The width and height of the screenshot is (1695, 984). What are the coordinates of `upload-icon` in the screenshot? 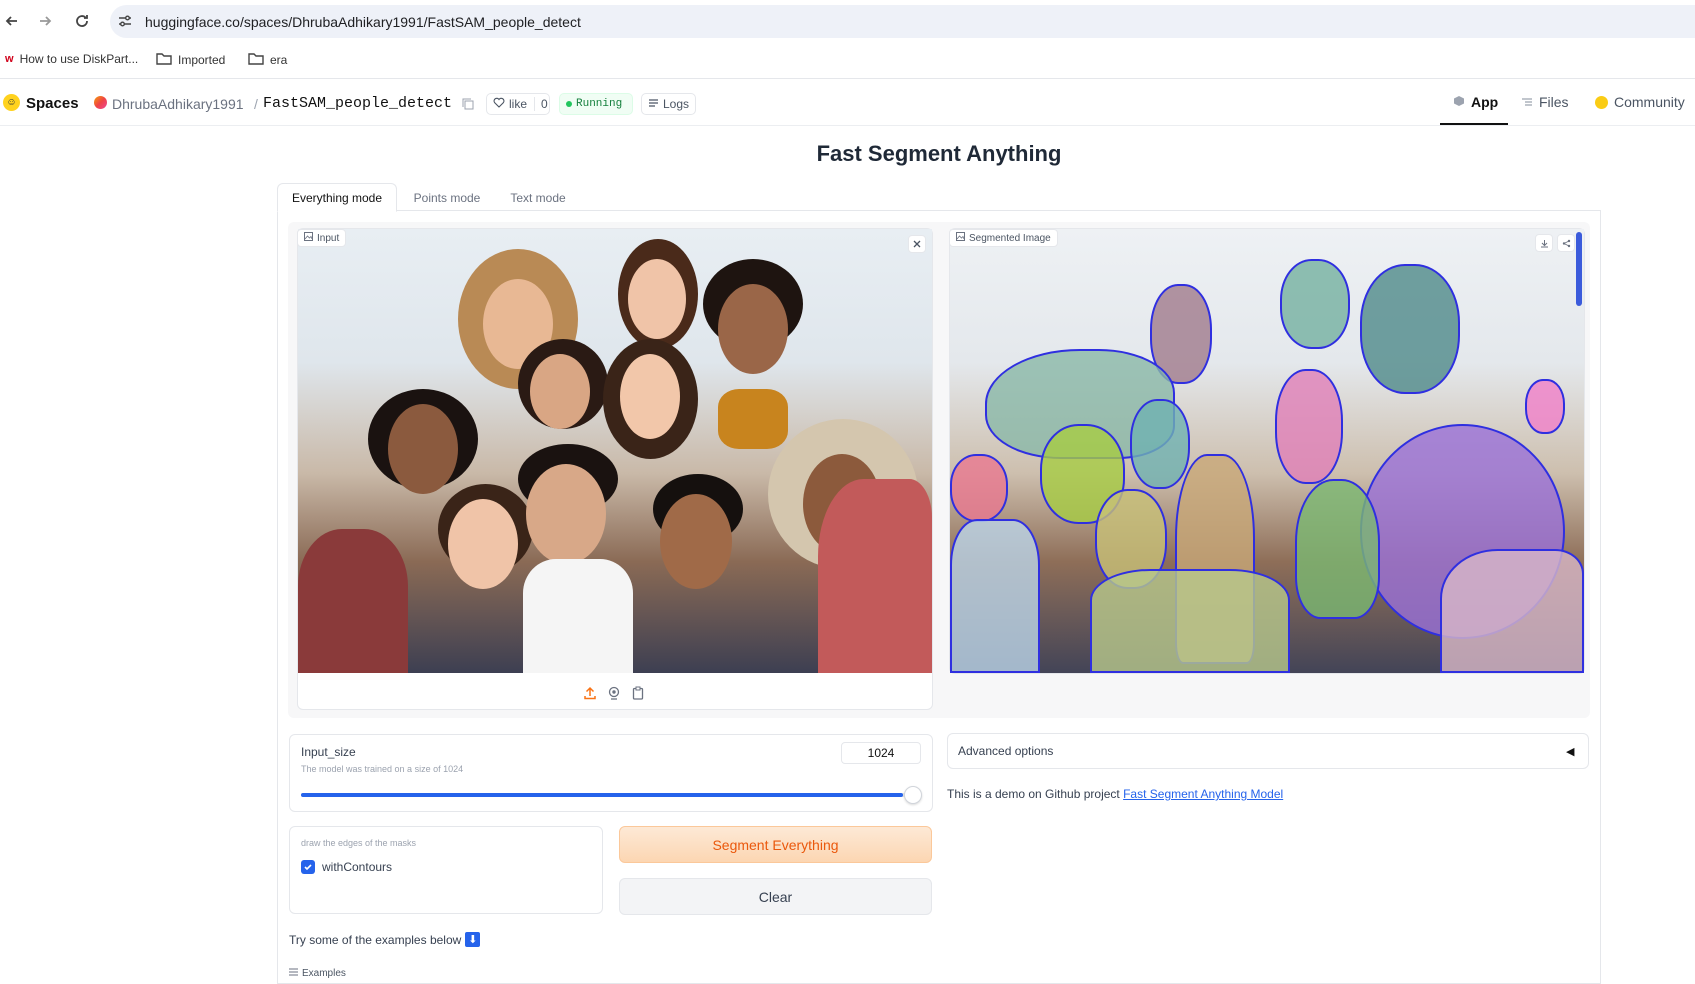 It's located at (590, 695).